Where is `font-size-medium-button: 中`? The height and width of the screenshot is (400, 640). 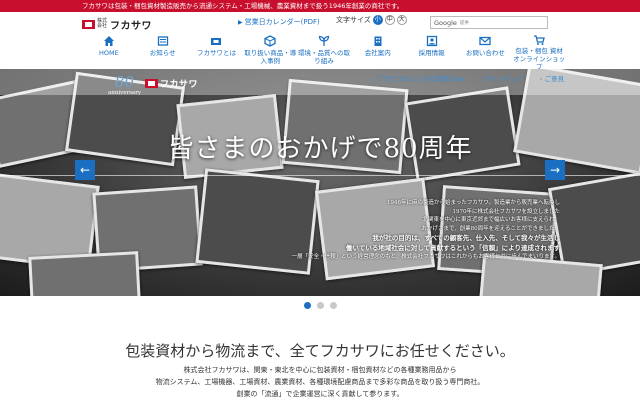 font-size-medium-button: 中 is located at coordinates (389, 20).